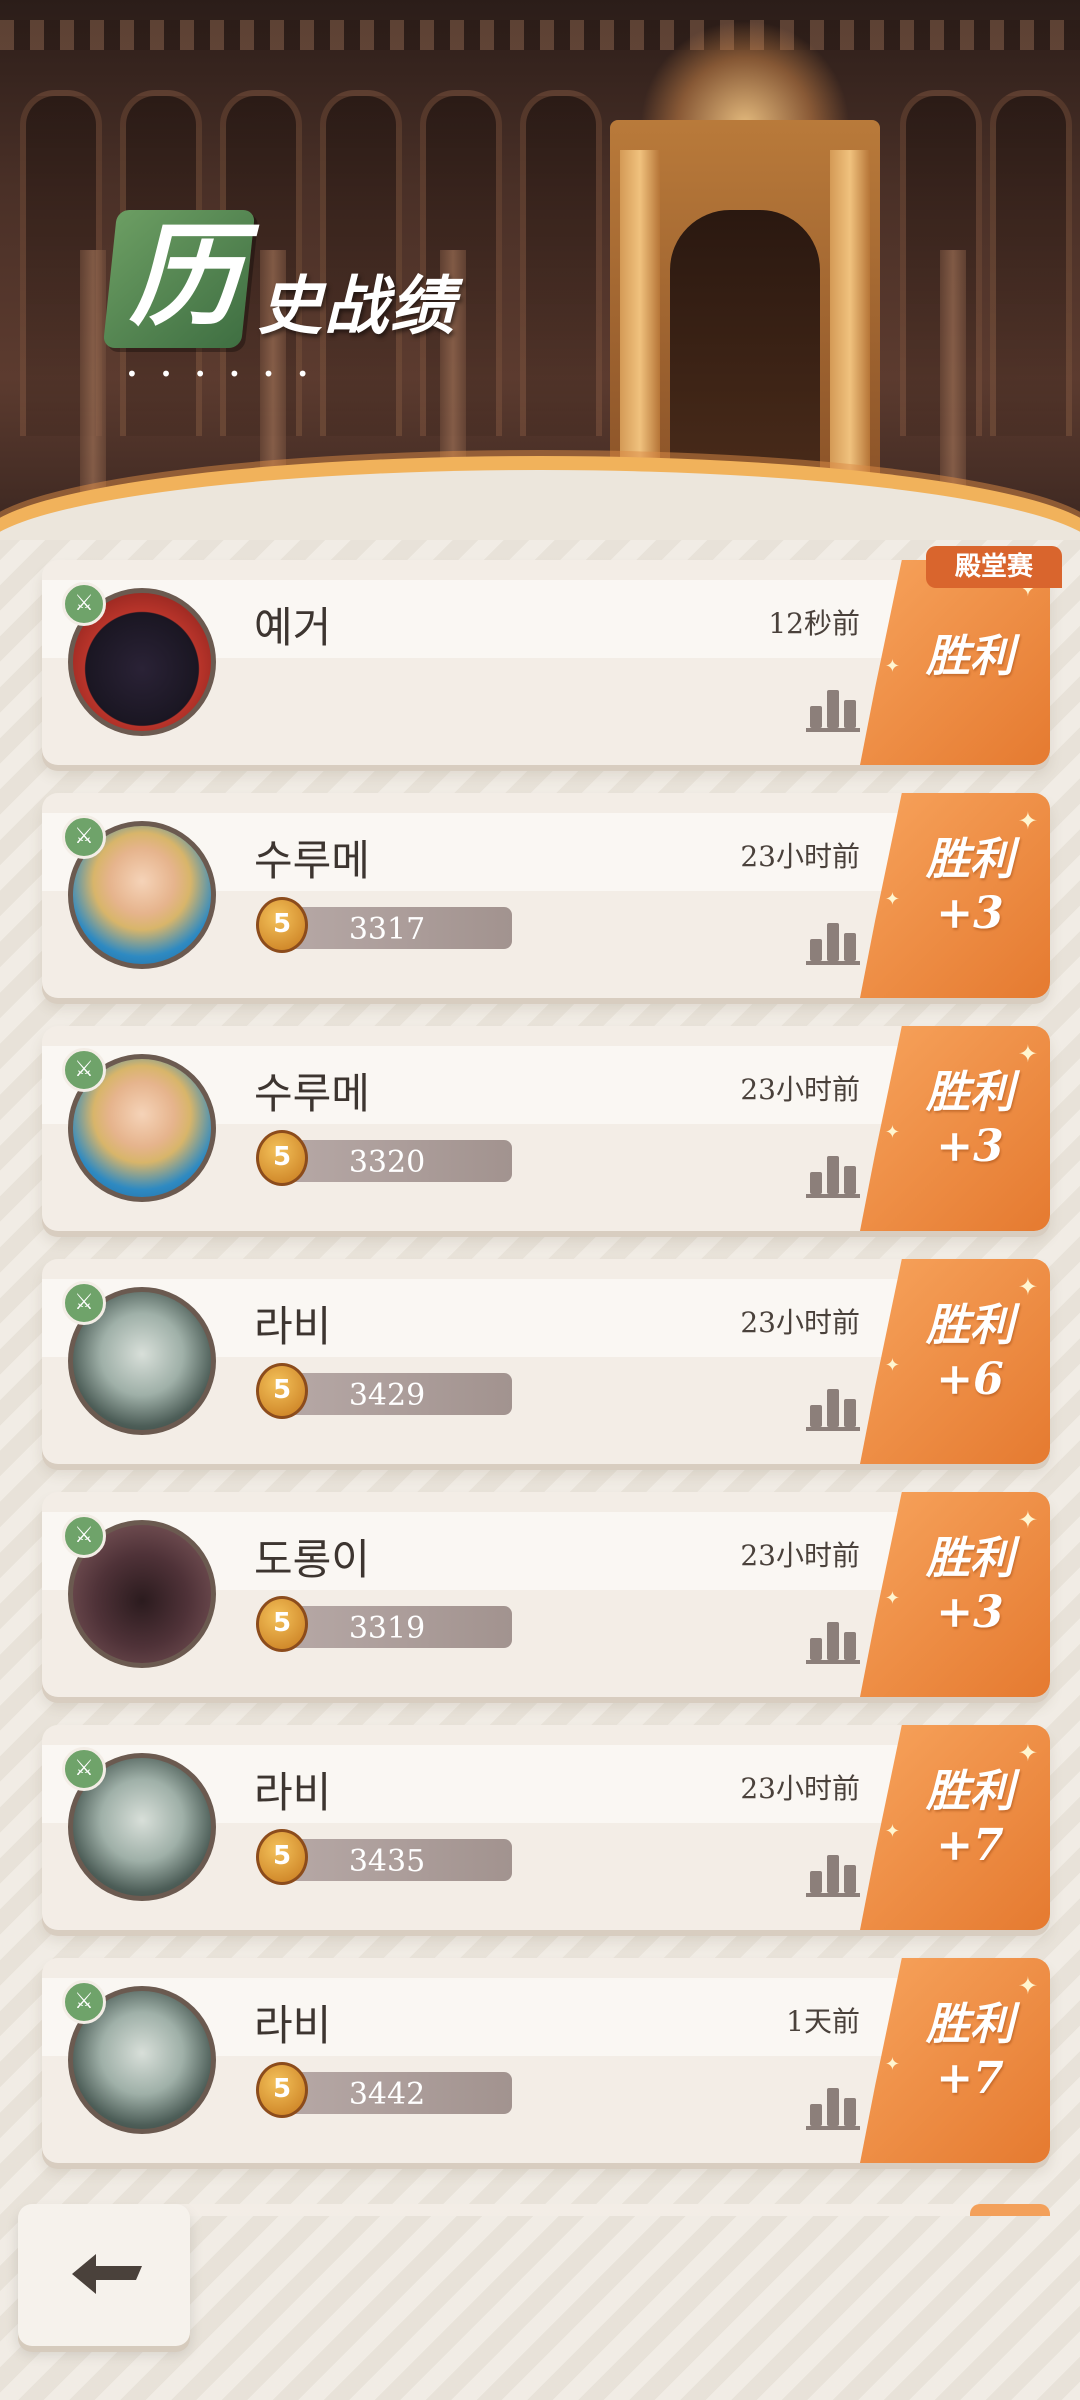 The height and width of the screenshot is (2400, 1080). What do you see at coordinates (387, 2094) in the screenshot?
I see `rank-score-value: 3442` at bounding box center [387, 2094].